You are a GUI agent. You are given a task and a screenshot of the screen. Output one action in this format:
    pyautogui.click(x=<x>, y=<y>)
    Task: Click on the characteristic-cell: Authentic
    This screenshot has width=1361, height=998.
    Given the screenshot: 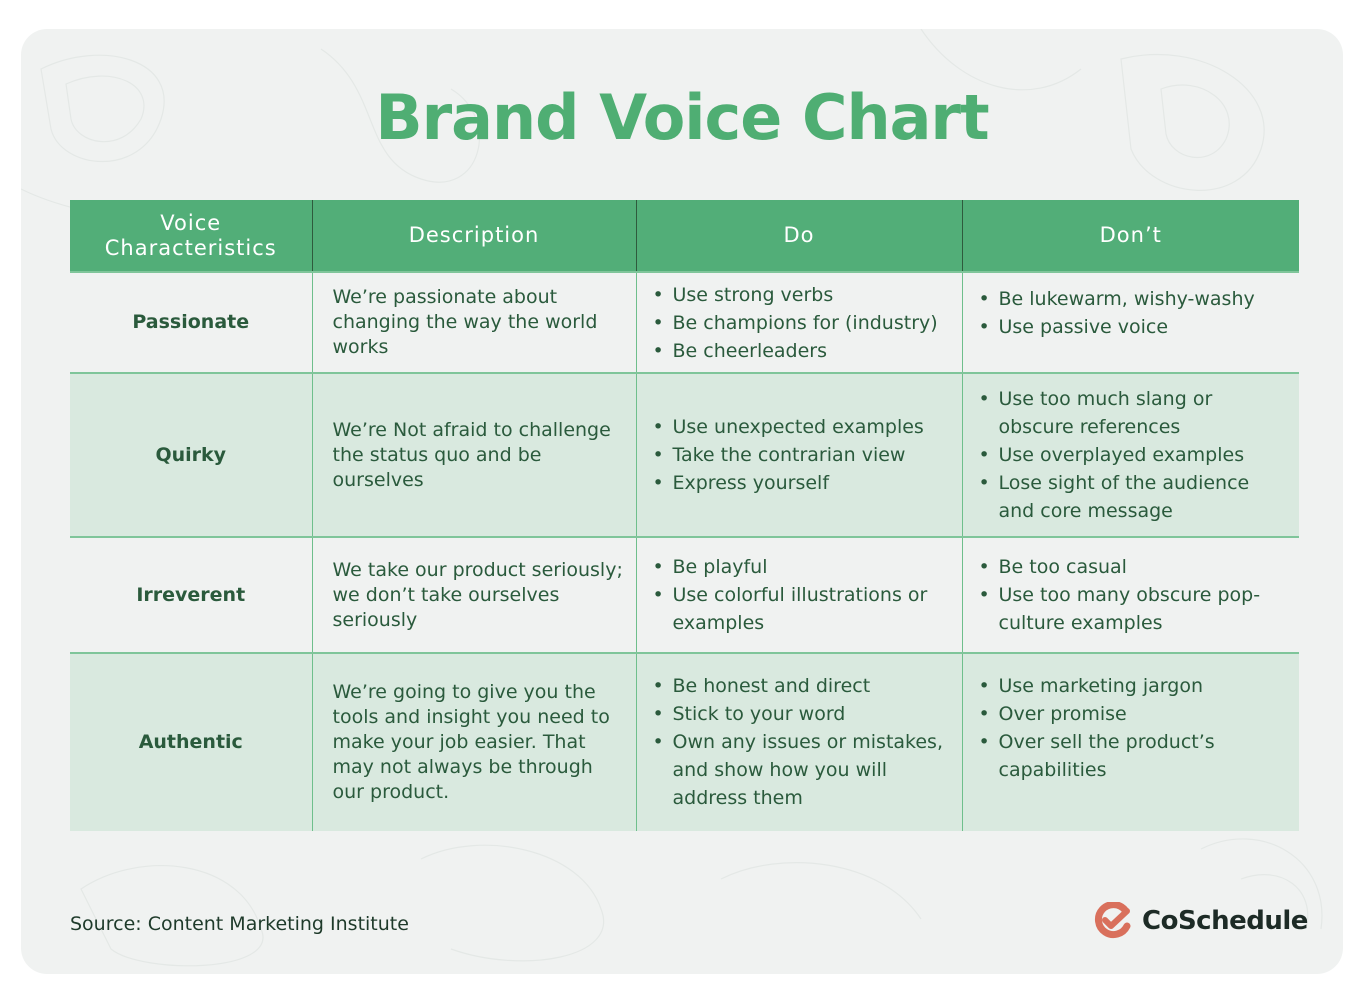 What is the action you would take?
    pyautogui.click(x=191, y=741)
    